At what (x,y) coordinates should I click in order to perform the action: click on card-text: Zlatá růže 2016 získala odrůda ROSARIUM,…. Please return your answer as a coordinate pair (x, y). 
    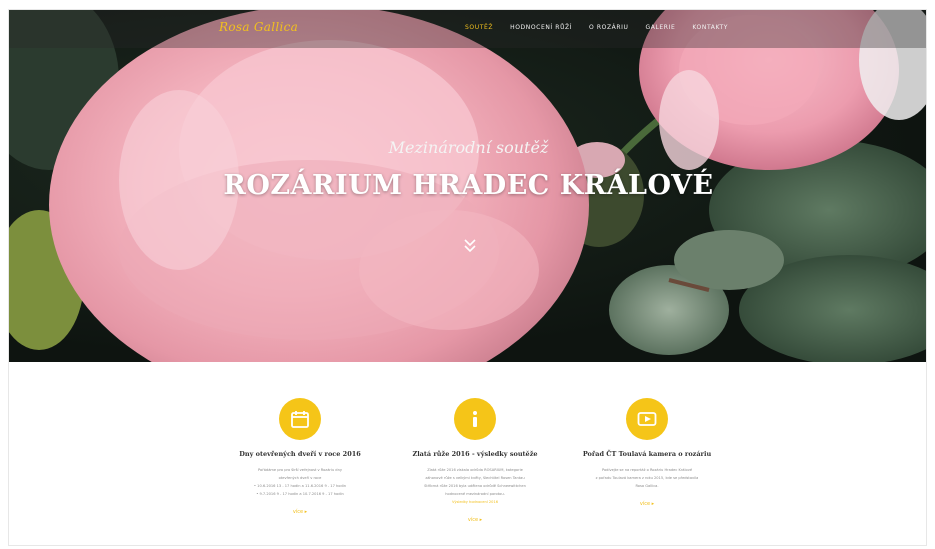
    Looking at the image, I should click on (475, 486).